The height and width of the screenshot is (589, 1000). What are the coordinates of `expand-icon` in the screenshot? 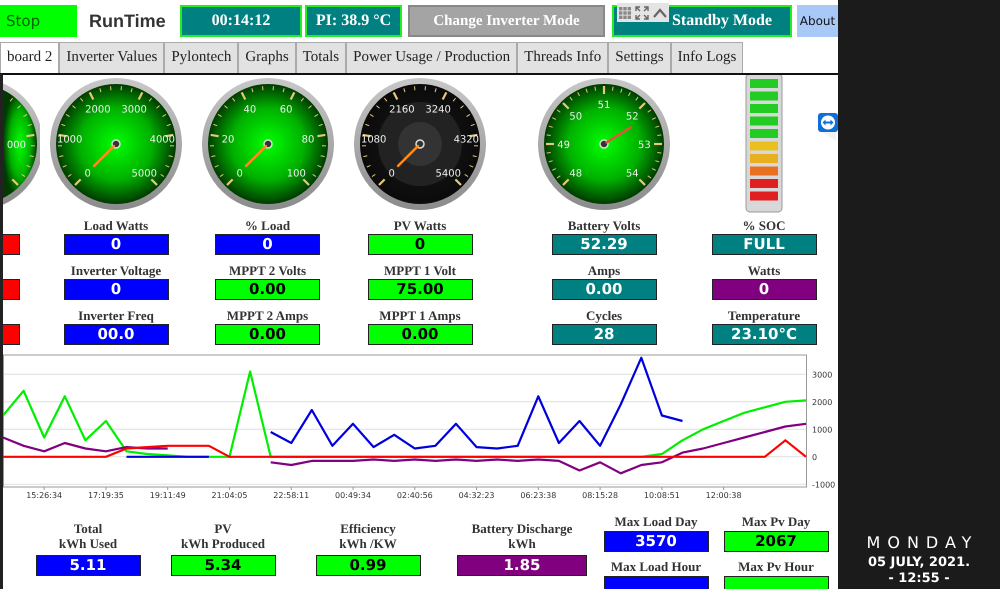 It's located at (641, 13).